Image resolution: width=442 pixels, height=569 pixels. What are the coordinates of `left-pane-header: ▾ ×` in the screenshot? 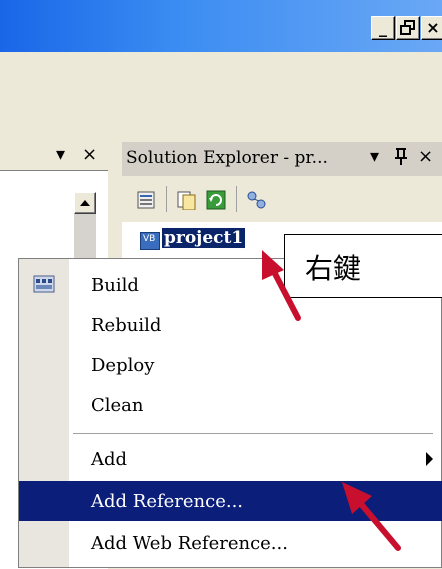 It's located at (59, 156).